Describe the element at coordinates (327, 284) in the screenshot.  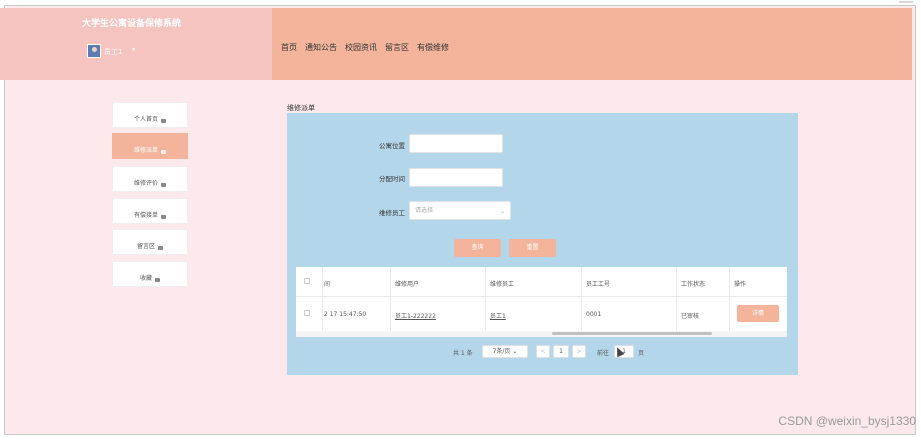
I see `column-header-time: 间` at that location.